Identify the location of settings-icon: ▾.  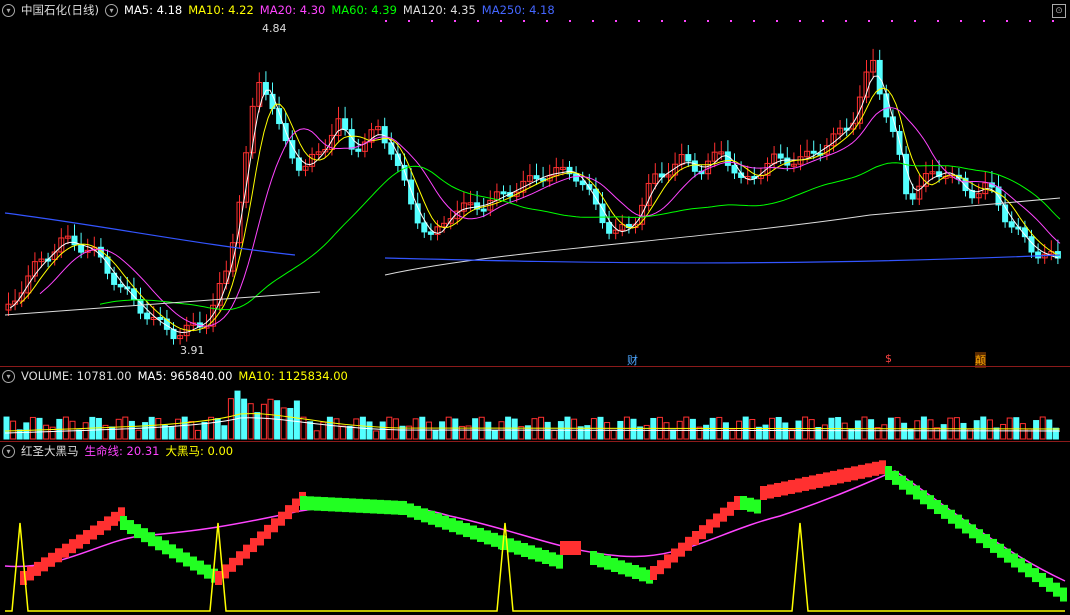
(8, 10).